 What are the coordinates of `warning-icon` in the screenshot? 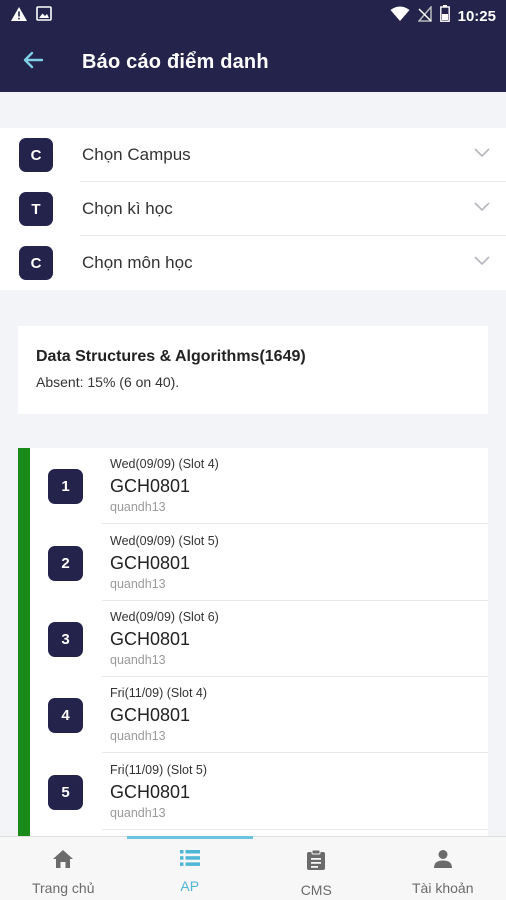 It's located at (19, 16).